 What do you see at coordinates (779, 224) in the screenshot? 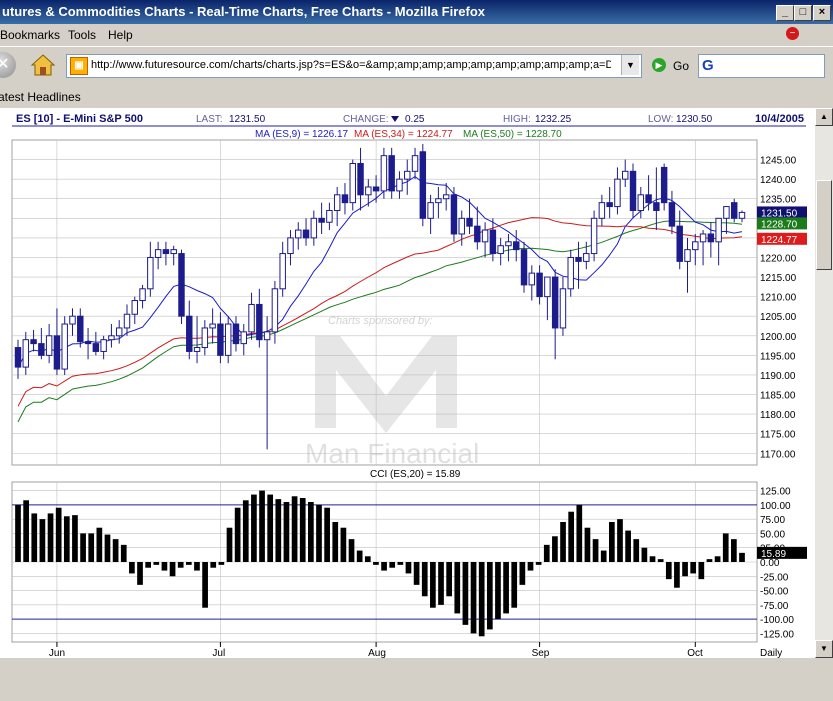
I see `price-tag-label: 1228.70` at bounding box center [779, 224].